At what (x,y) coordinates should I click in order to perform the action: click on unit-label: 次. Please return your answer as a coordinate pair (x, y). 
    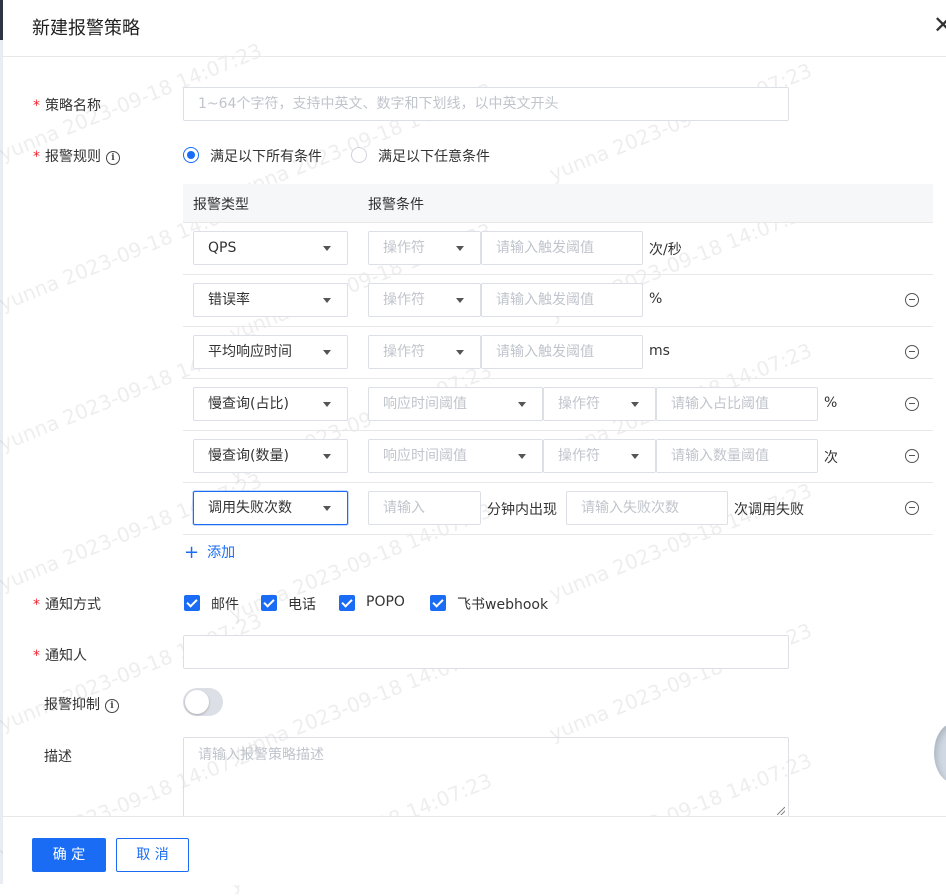
    Looking at the image, I should click on (831, 458).